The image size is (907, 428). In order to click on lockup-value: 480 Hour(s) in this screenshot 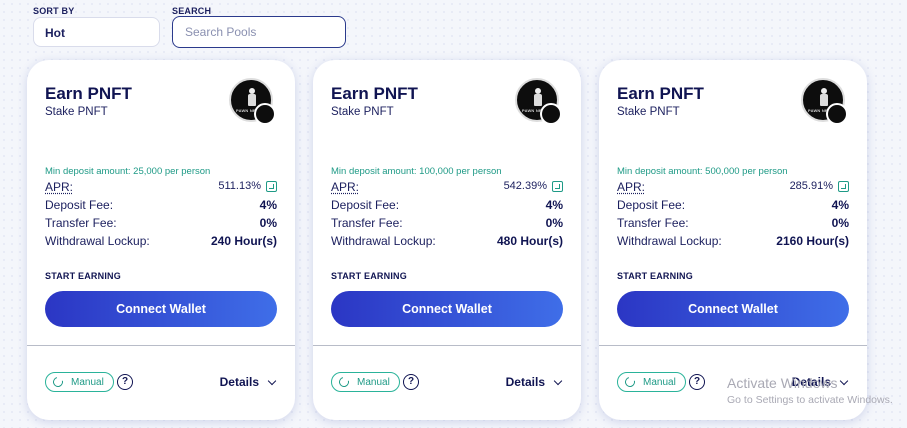, I will do `click(529, 241)`.